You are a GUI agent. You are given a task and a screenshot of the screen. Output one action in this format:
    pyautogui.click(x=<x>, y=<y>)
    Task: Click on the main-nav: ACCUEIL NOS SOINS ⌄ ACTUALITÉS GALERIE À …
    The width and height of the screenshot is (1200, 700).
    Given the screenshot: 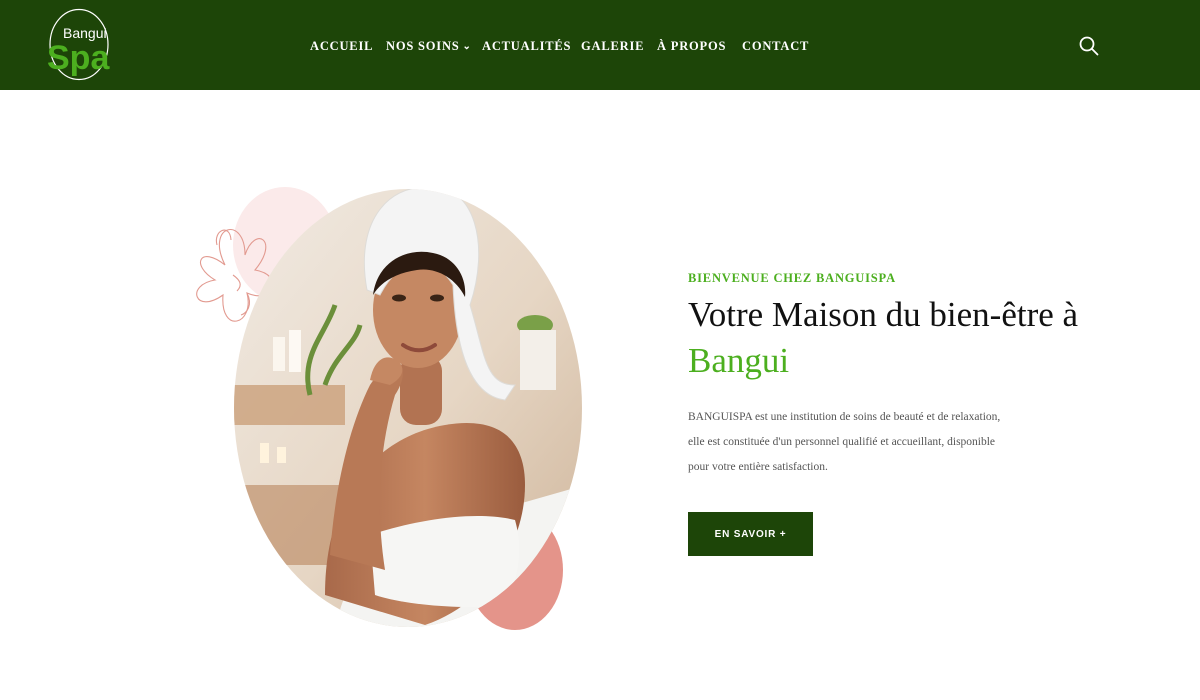 What is the action you would take?
    pyautogui.click(x=600, y=45)
    